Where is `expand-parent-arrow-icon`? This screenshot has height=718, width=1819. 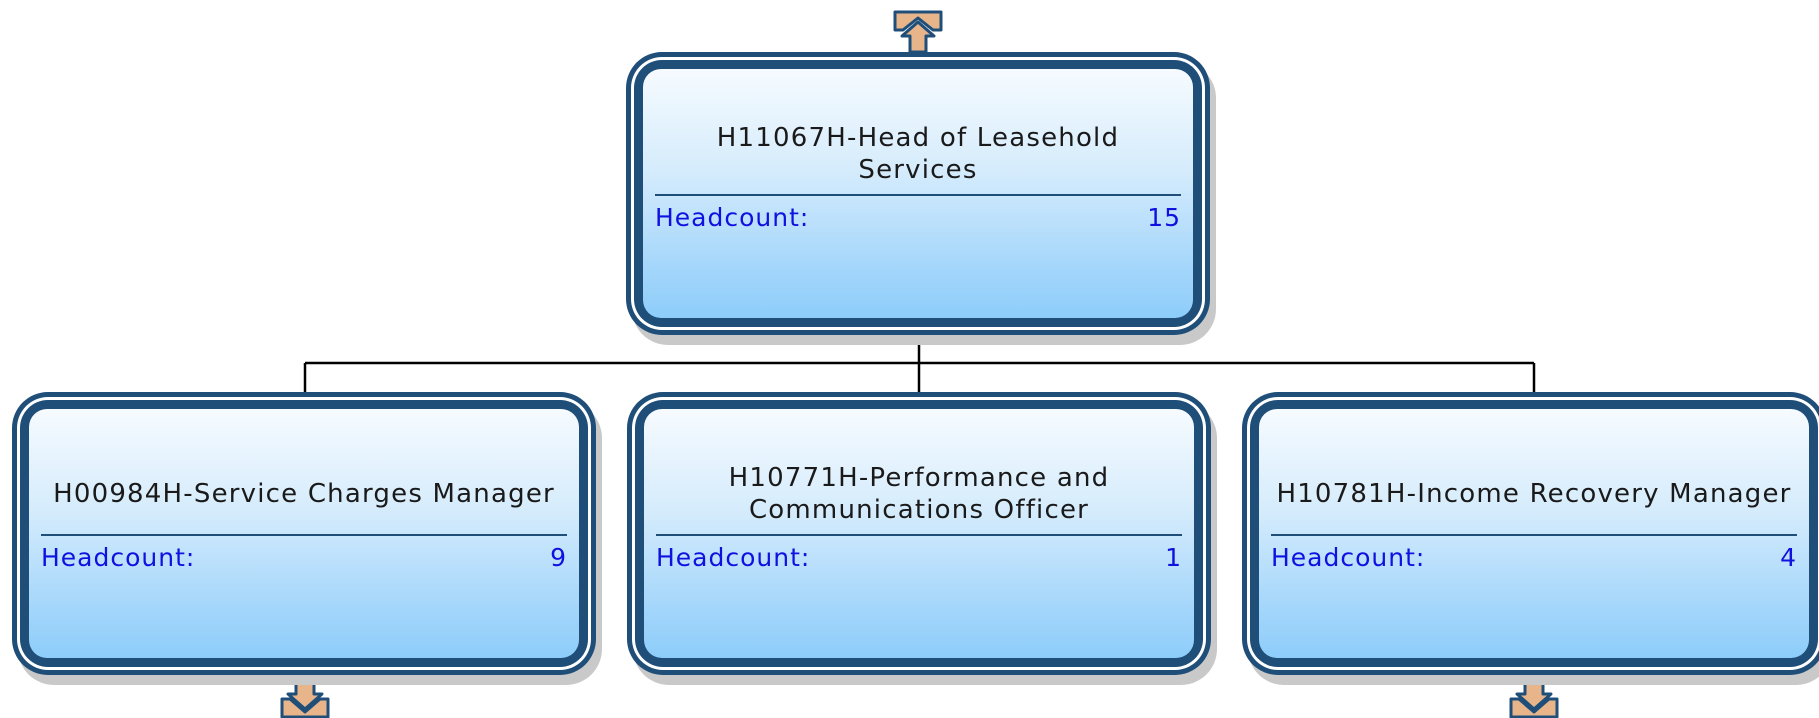 expand-parent-arrow-icon is located at coordinates (918, 32).